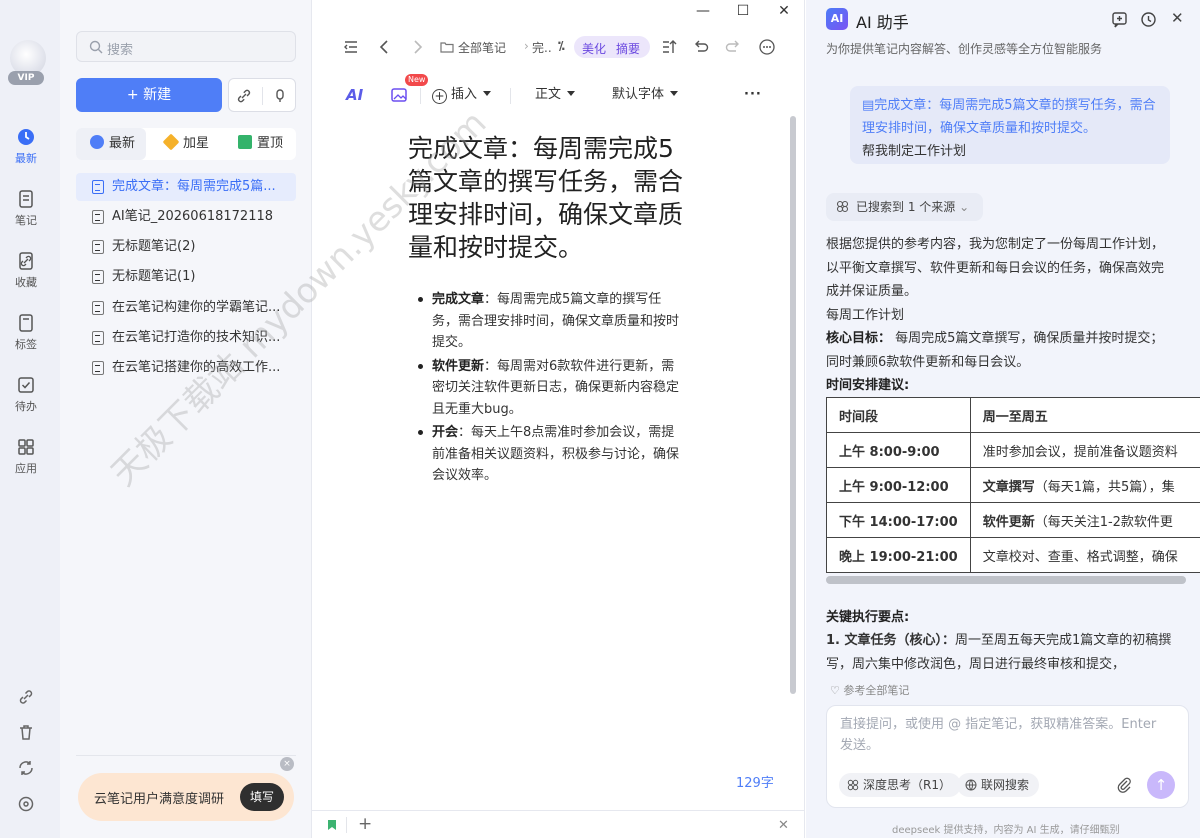 The height and width of the screenshot is (838, 1200). I want to click on minimize-button: —, so click(703, 11).